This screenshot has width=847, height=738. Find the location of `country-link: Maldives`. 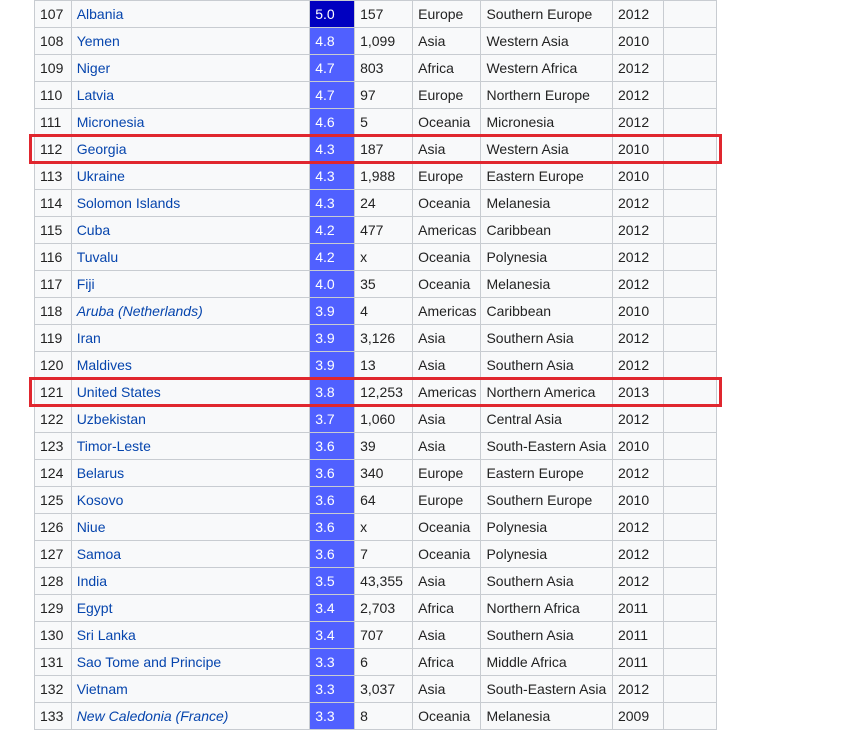

country-link: Maldives is located at coordinates (190, 365).